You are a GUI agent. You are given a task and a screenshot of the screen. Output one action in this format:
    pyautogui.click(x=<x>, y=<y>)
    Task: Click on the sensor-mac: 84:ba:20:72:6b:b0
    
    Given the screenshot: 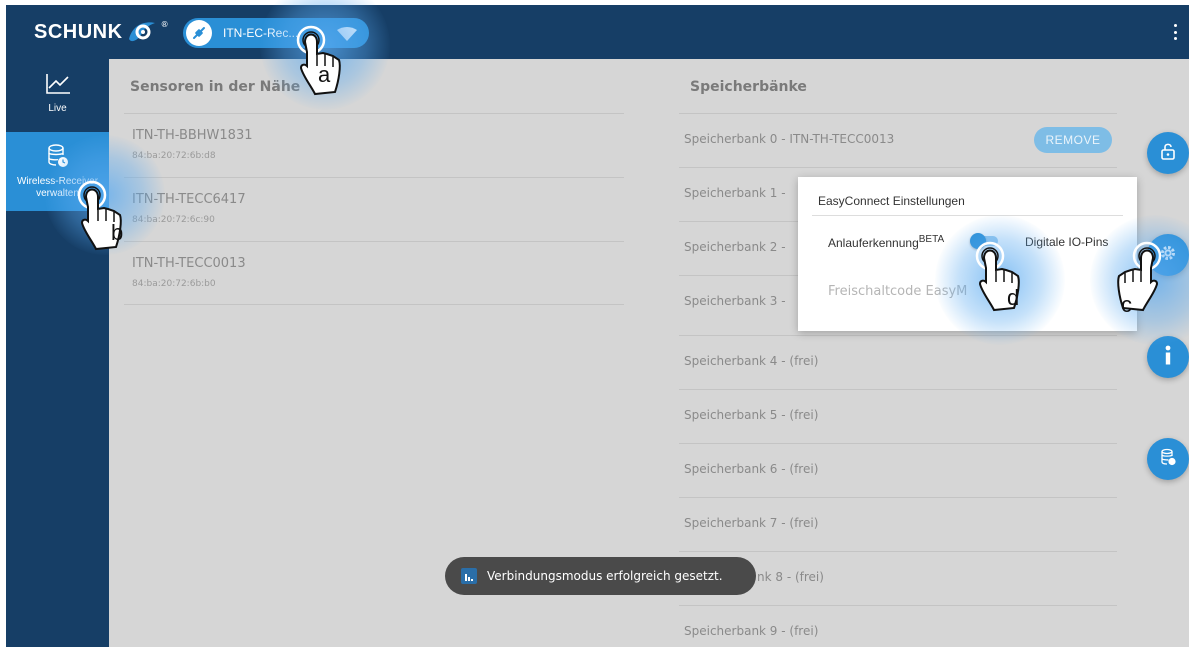 What is the action you would take?
    pyautogui.click(x=174, y=284)
    